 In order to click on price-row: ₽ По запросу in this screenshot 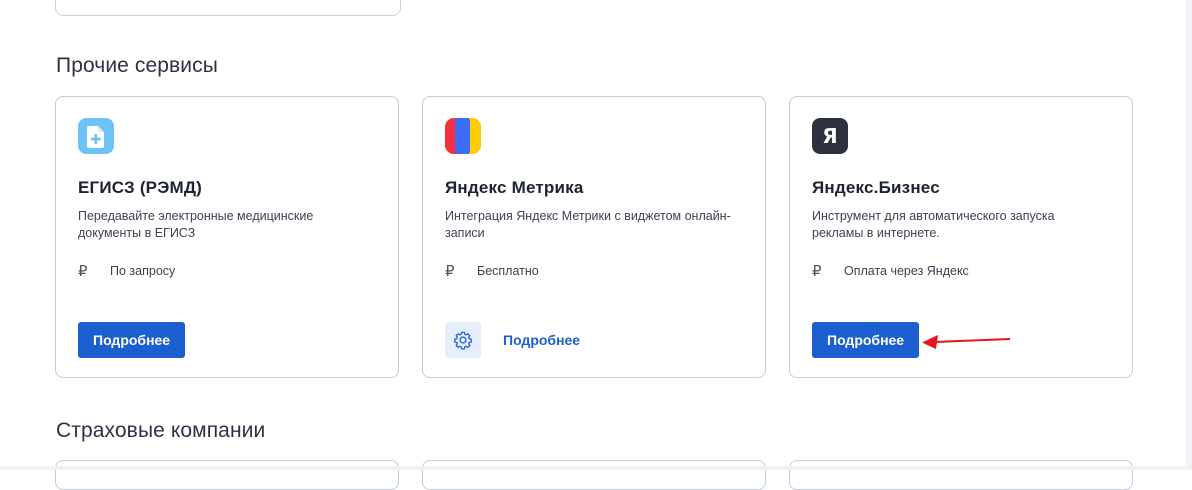, I will do `click(126, 271)`.